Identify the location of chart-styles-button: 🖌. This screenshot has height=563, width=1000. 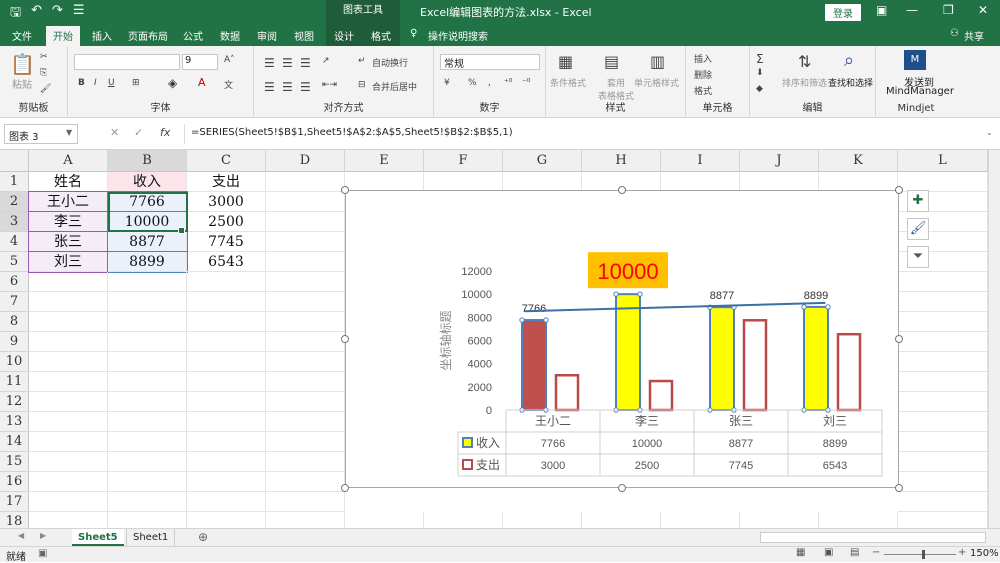
(918, 229).